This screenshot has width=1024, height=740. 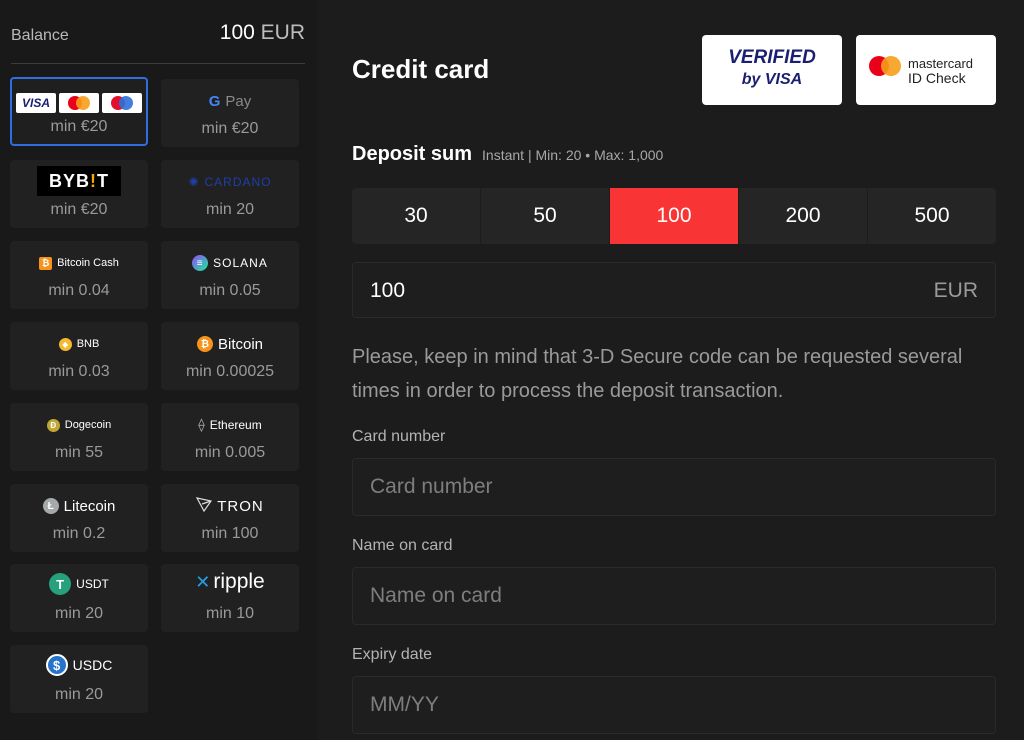 I want to click on name-on-card-input, so click(x=674, y=596).